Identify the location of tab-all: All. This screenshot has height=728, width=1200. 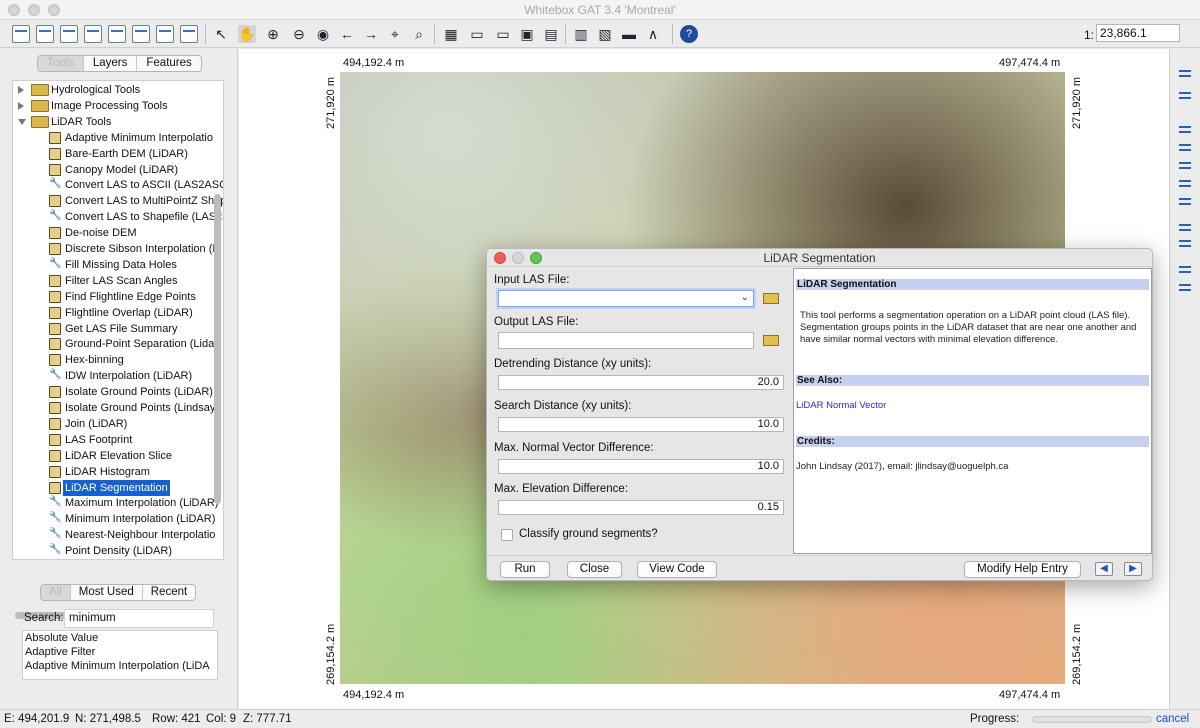
(56, 592).